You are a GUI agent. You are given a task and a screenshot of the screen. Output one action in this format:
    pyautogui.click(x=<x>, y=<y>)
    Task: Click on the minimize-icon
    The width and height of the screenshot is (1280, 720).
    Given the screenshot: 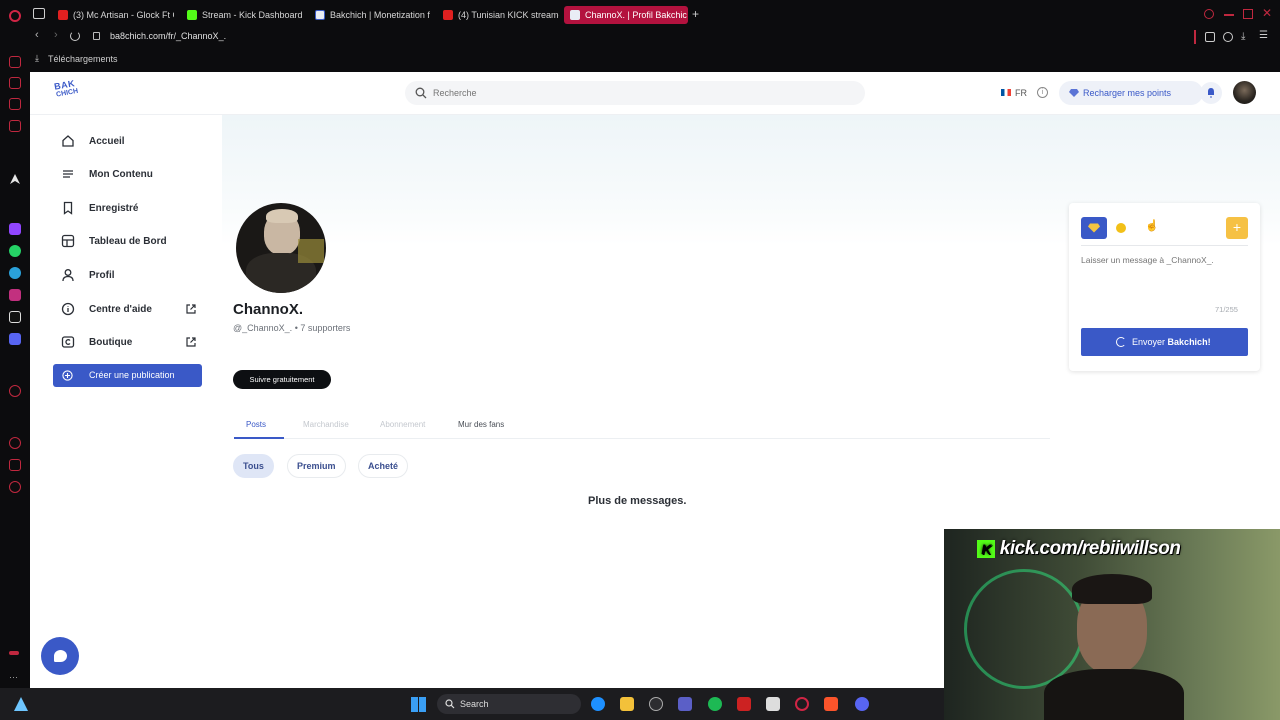 What is the action you would take?
    pyautogui.click(x=1229, y=15)
    